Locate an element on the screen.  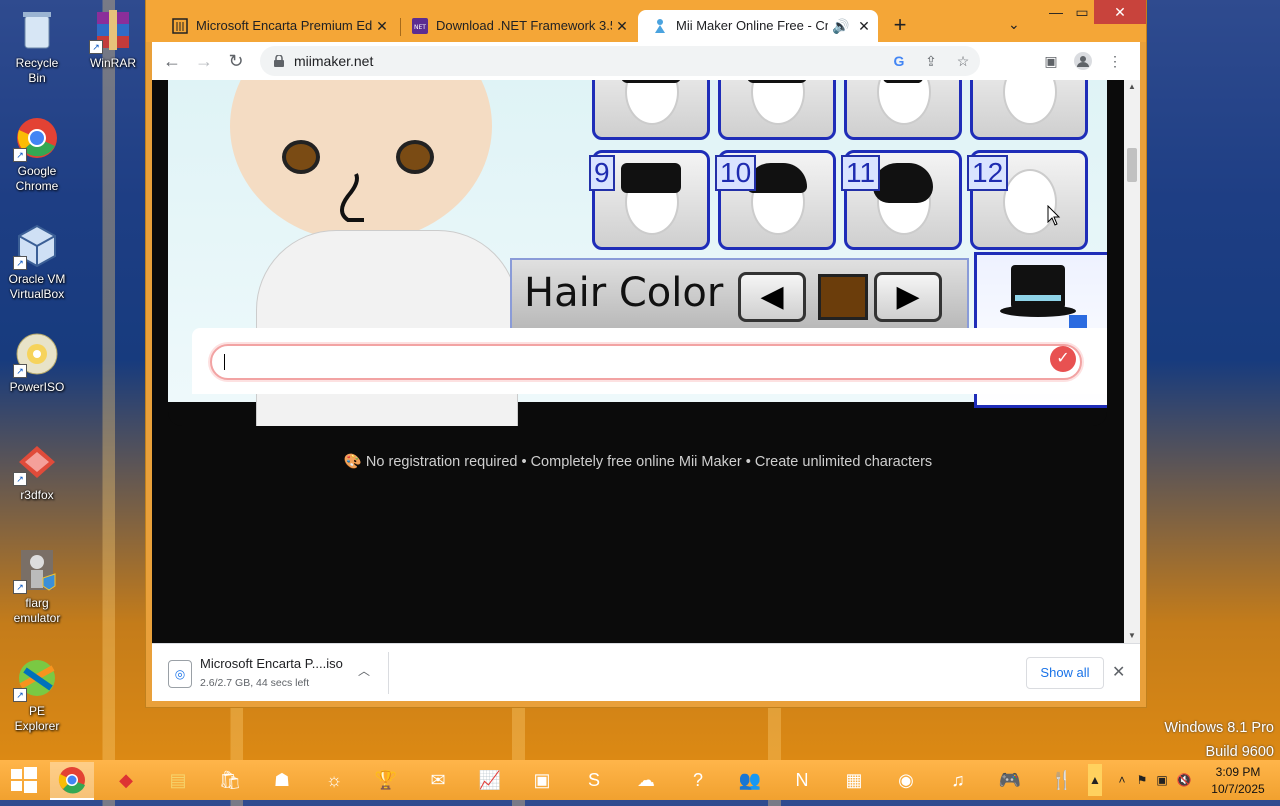
desktop-icon-r3dfox: ↗ r3dfox is located at coordinates (37, 471).